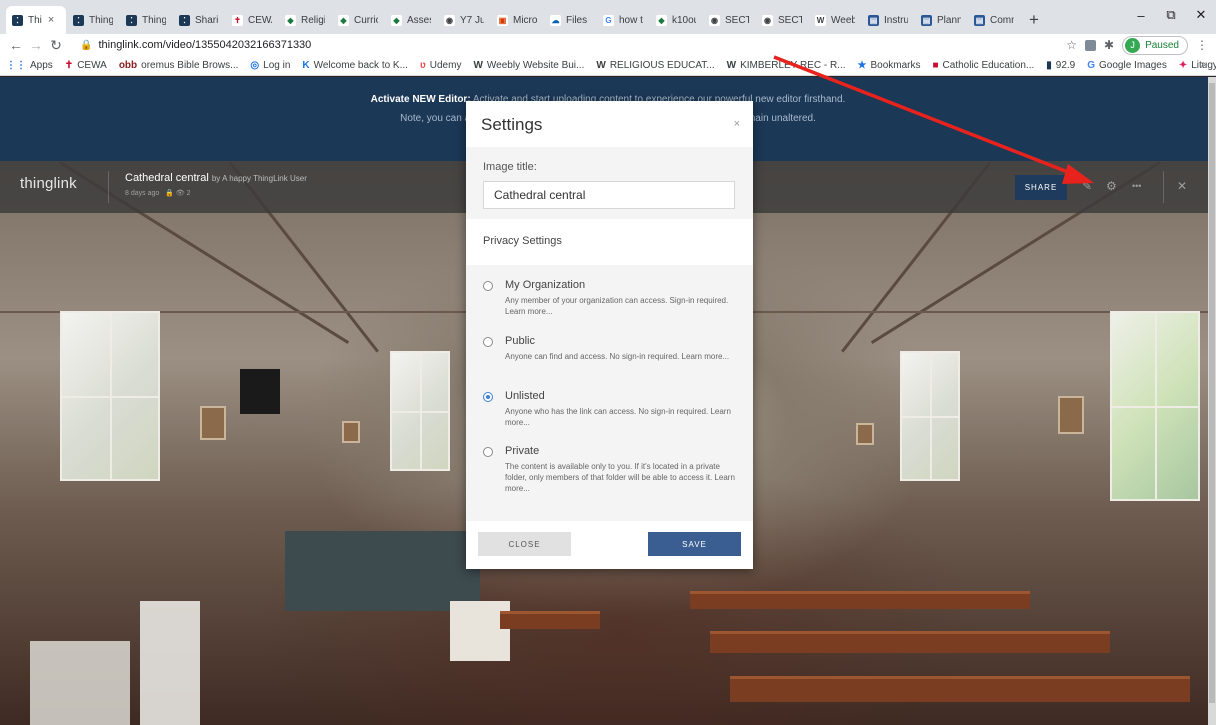 The image size is (1216, 725). Describe the element at coordinates (941, 20) in the screenshot. I see `browser-tab: ▤ Plannin` at that location.